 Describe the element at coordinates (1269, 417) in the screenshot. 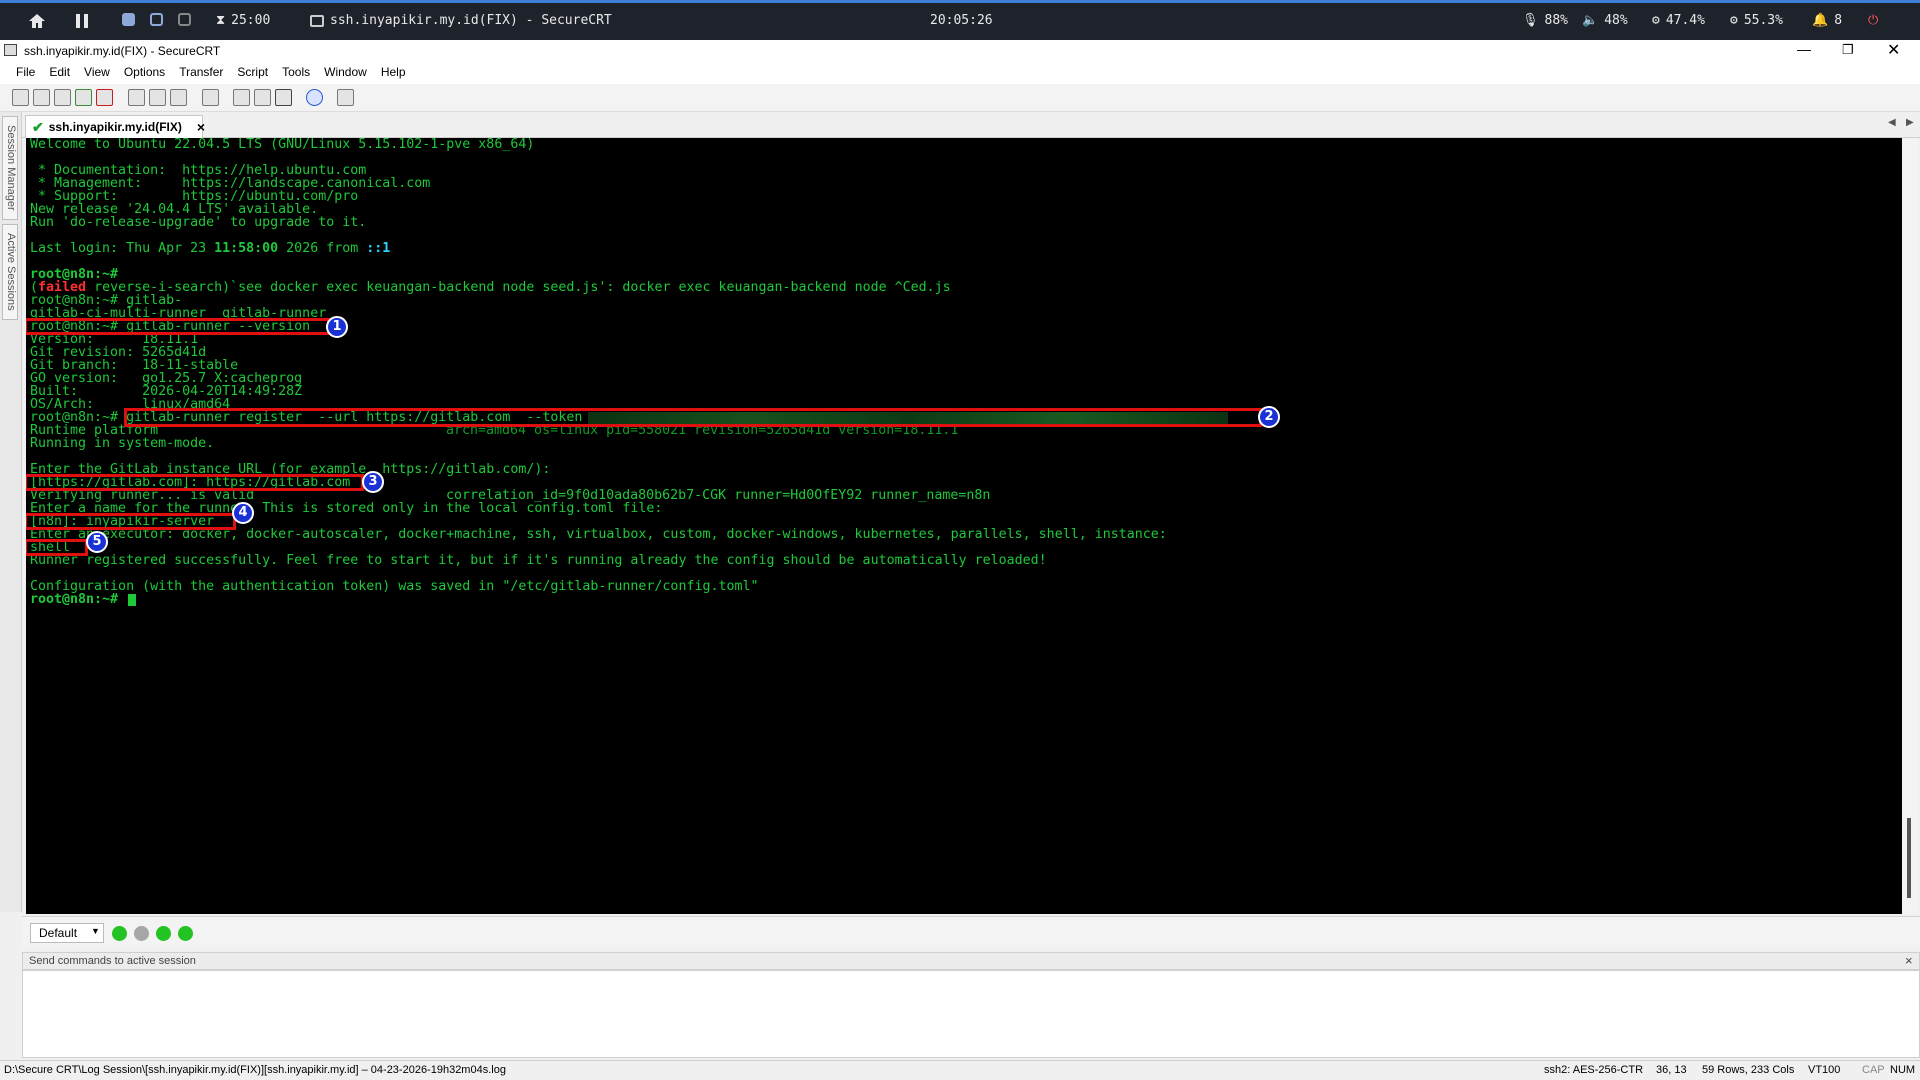

I see `annotation-badge-2: 2` at that location.